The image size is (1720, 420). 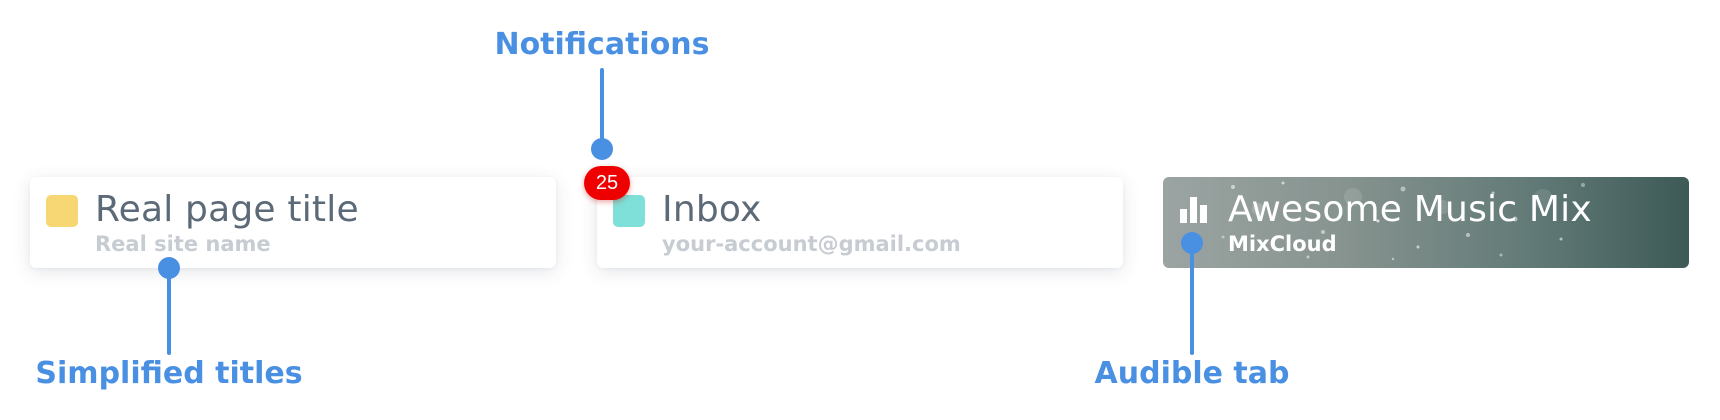 I want to click on tab-inbox: Inbox your-account@gmail.com, so click(x=860, y=222).